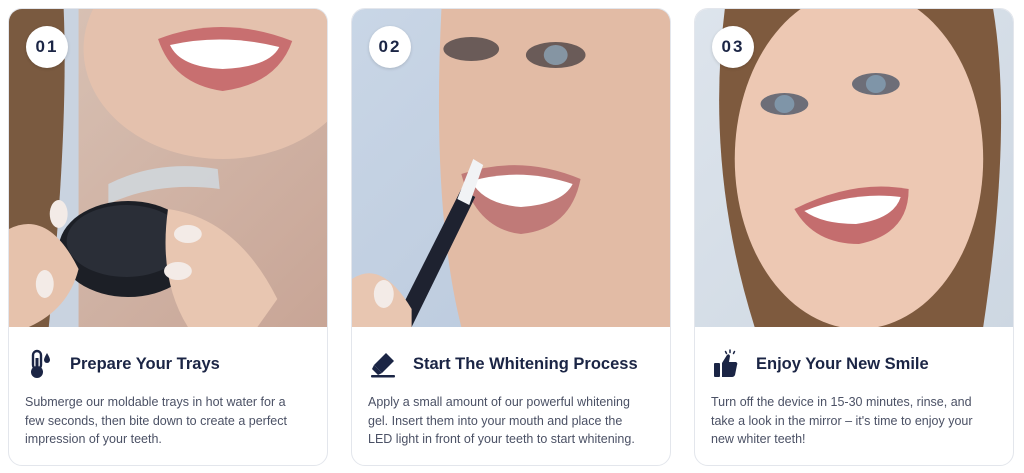 This screenshot has height=473, width=1024. Describe the element at coordinates (733, 47) in the screenshot. I see `step-number-badge: 03` at that location.